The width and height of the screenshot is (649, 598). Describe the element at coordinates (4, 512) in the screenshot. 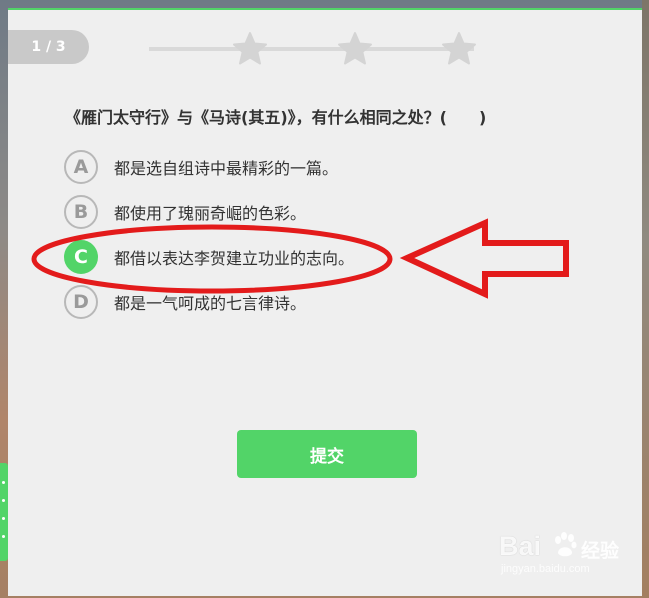

I see `side-tab` at that location.